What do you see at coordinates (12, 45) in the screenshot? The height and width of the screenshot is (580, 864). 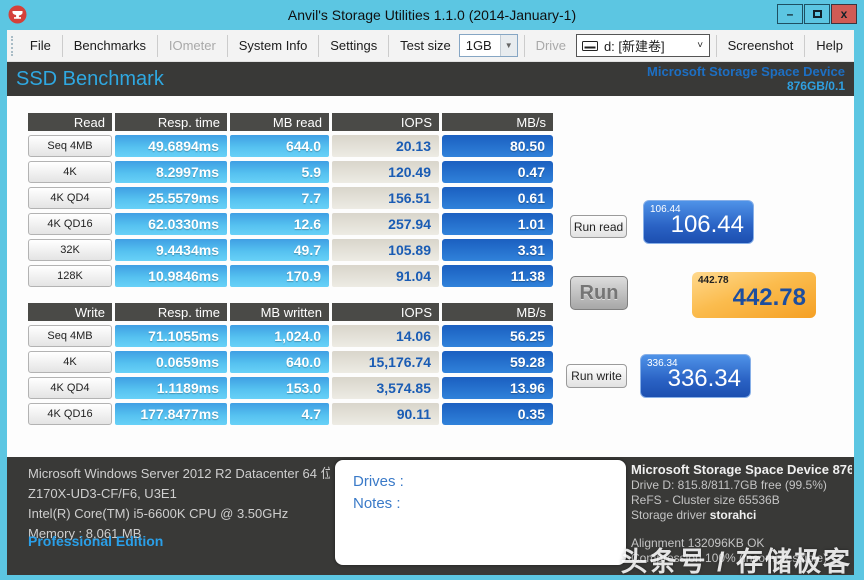 I see `toolbar-grip` at bounding box center [12, 45].